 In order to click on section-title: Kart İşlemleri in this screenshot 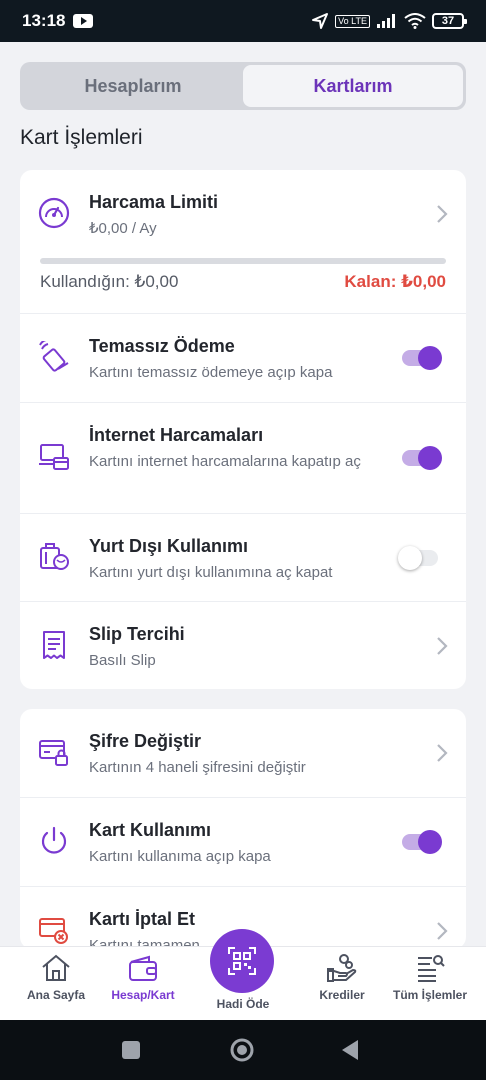, I will do `click(81, 137)`.